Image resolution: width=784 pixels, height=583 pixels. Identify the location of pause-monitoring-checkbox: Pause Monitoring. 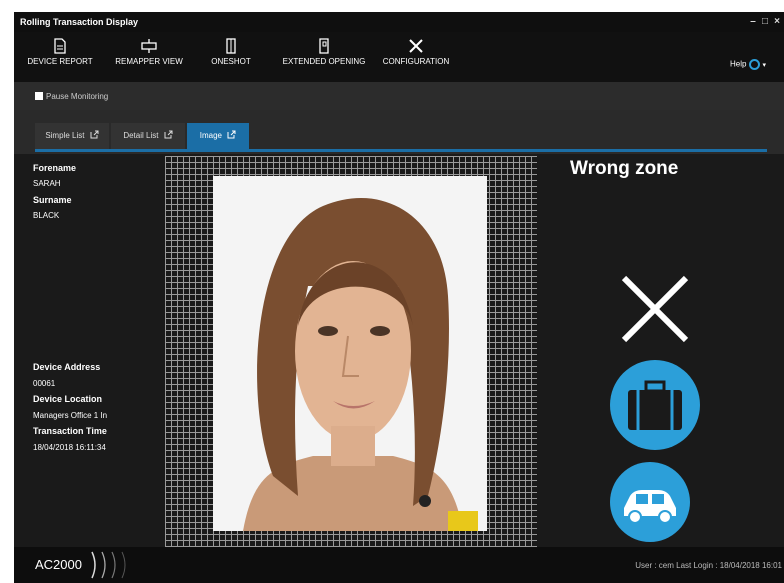
(71, 96).